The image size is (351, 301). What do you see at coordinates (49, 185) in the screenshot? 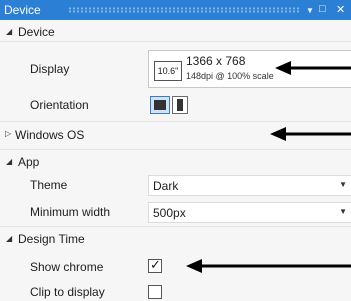
I see `theme-label: Theme` at bounding box center [49, 185].